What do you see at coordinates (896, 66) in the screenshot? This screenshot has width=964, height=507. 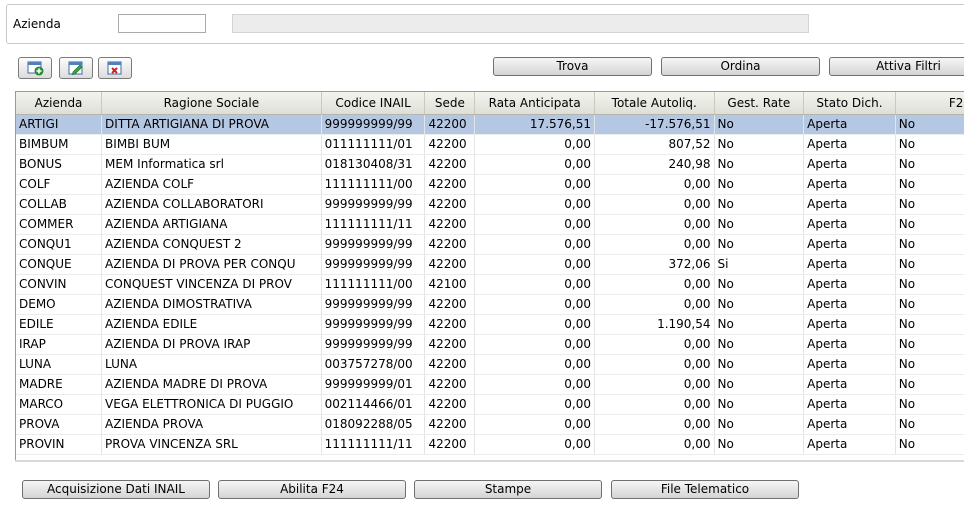 I see `activate-filters-button: Attiva Filtri` at bounding box center [896, 66].